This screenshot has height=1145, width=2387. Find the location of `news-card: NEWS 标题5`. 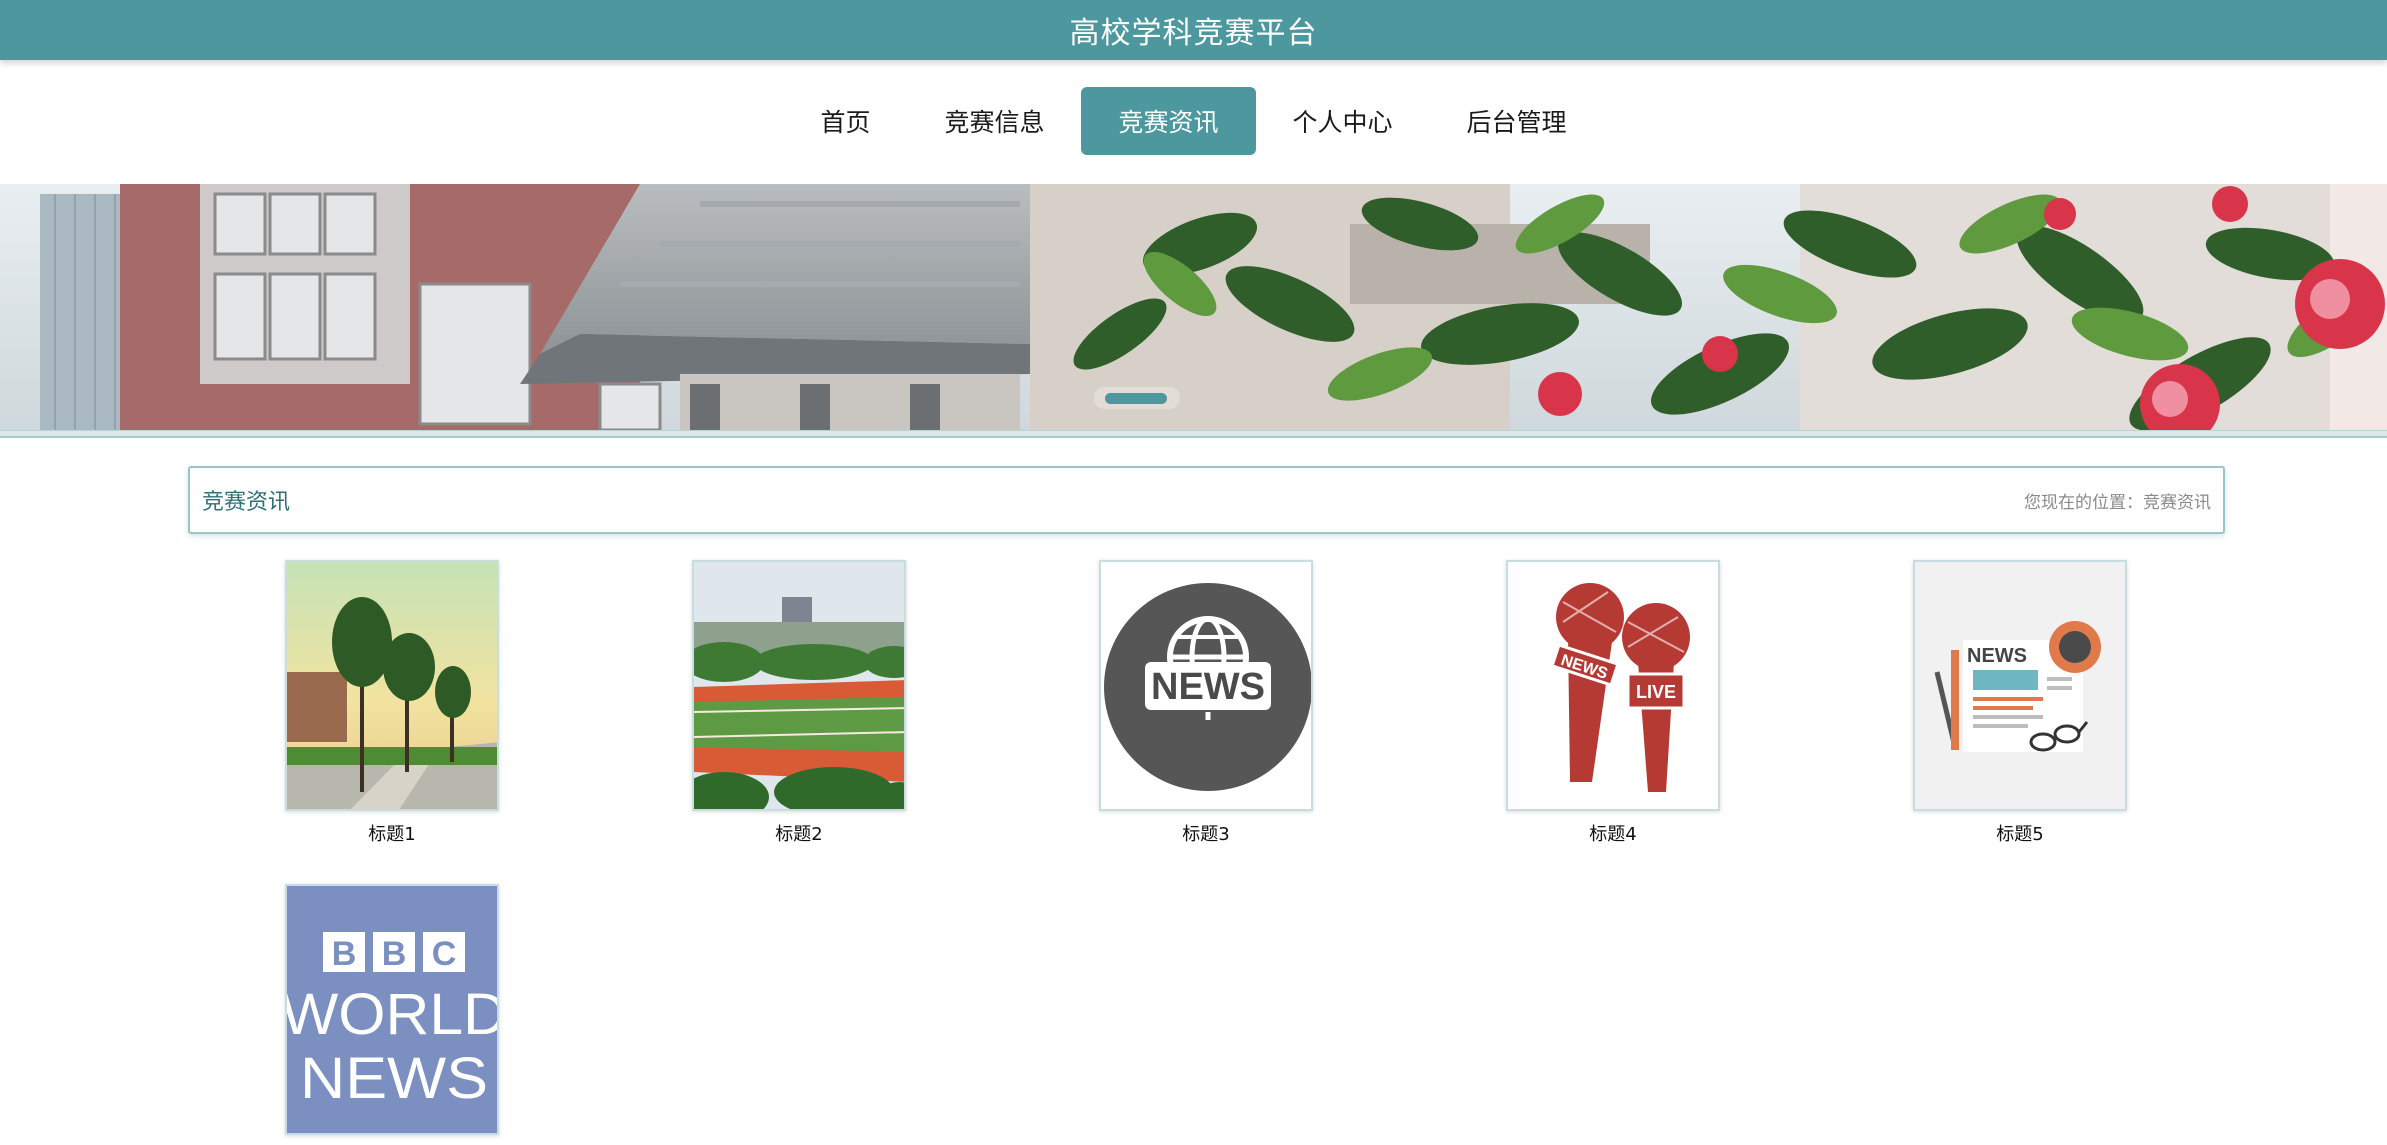

news-card: NEWS 标题5 is located at coordinates (2020, 703).